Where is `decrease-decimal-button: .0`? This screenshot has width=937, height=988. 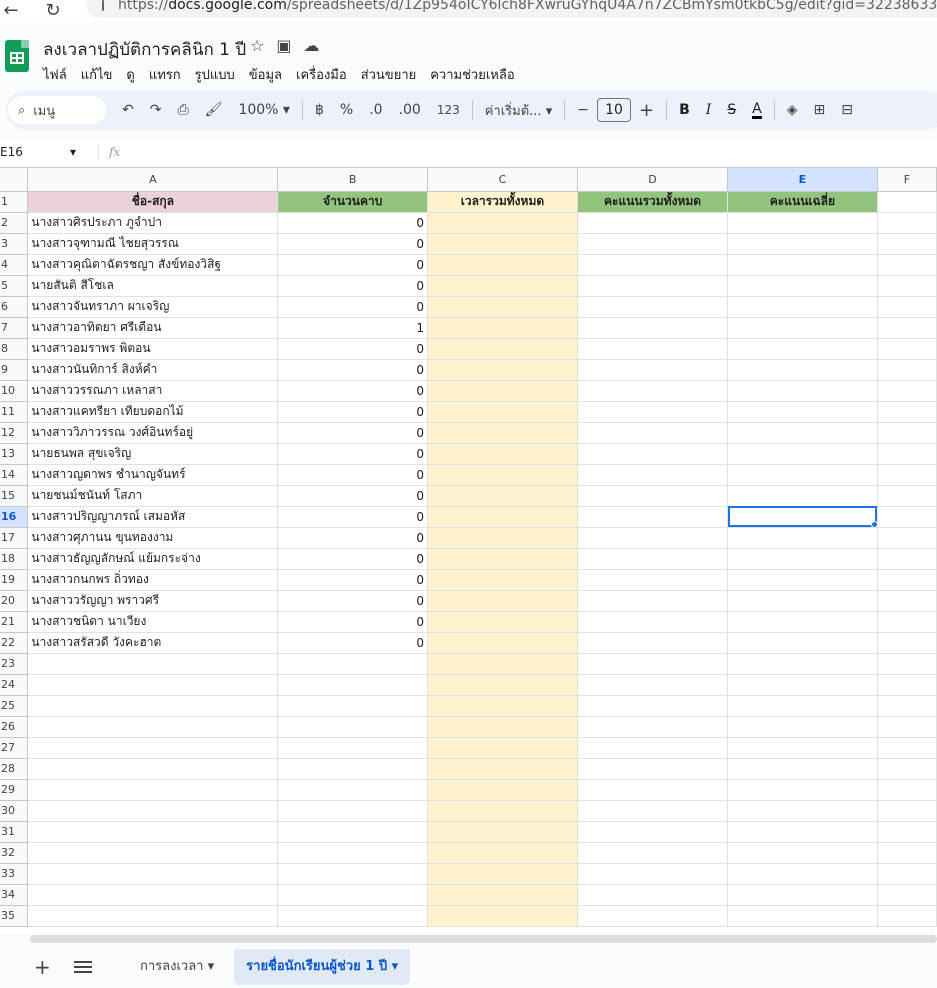 decrease-decimal-button: .0 is located at coordinates (375, 110).